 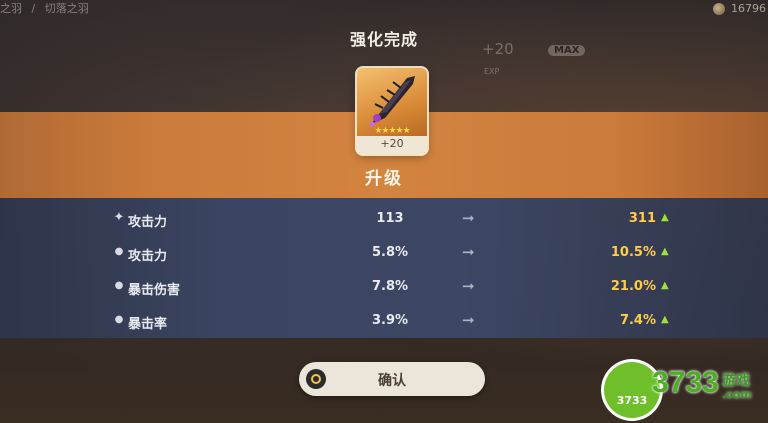 I want to click on breadcrumb: 之羽 / 切落之羽, so click(x=47, y=9).